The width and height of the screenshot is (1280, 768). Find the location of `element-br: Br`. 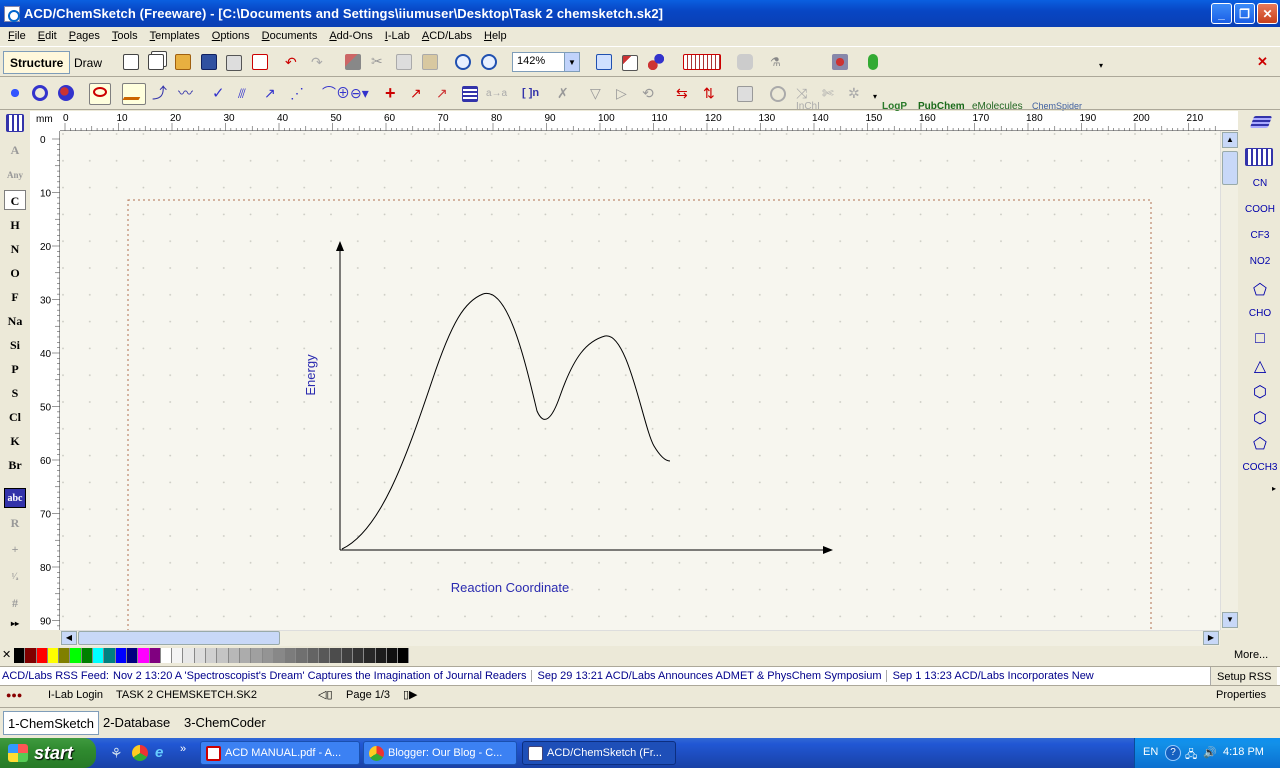

element-br: Br is located at coordinates (15, 465).